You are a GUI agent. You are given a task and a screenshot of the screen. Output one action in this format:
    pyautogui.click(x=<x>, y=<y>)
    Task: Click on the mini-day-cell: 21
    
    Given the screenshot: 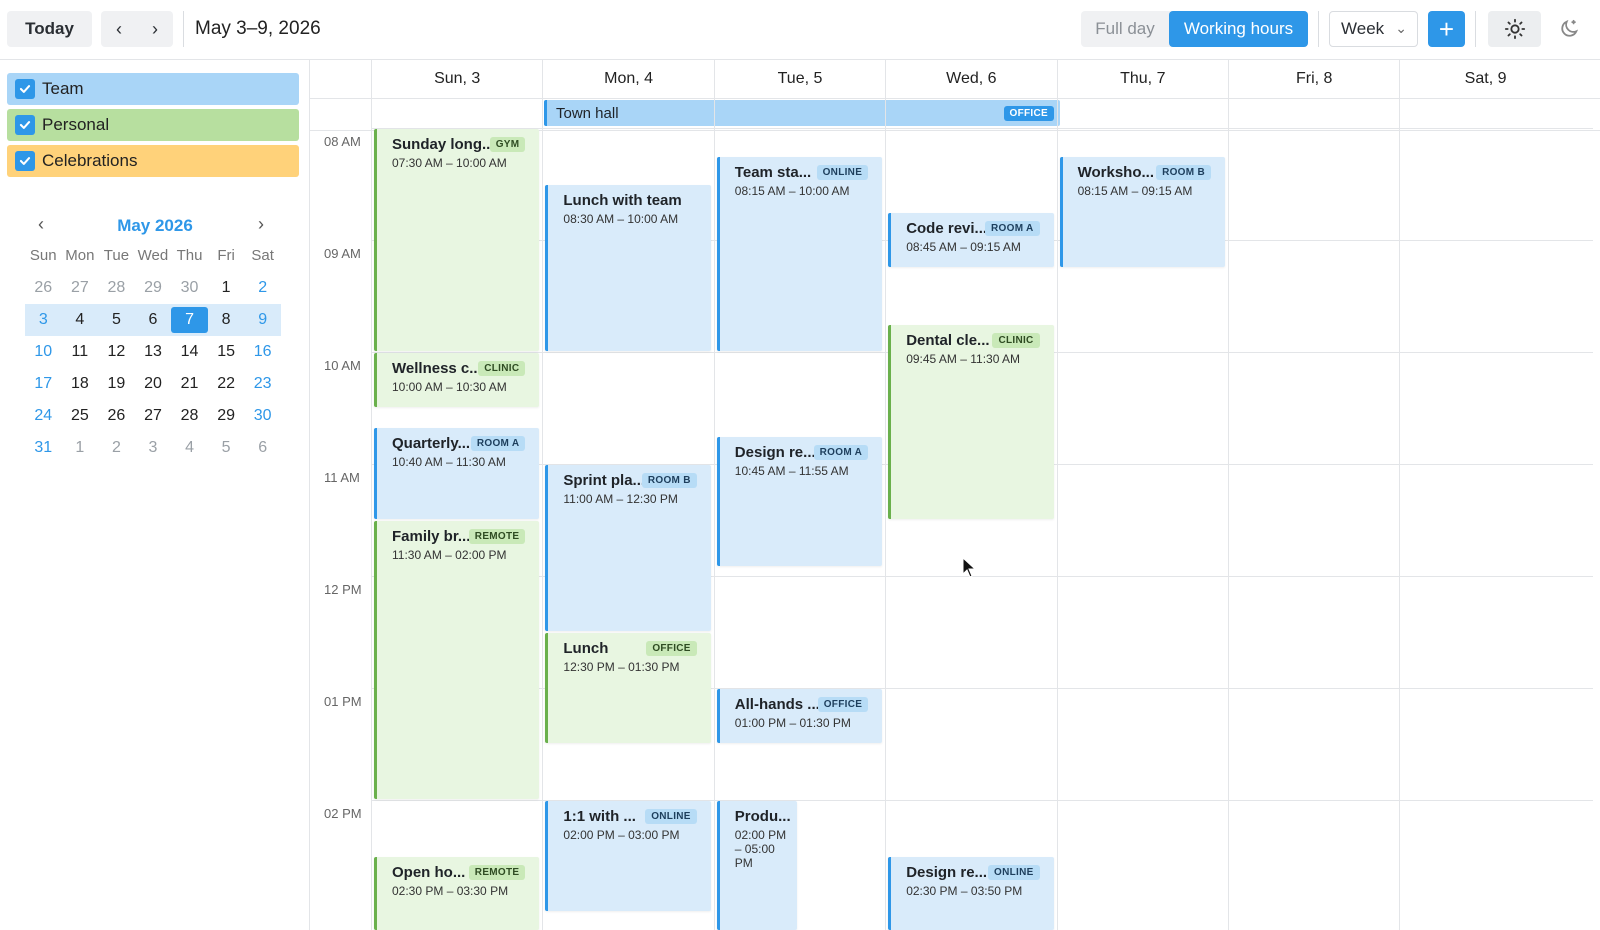 What is the action you would take?
    pyautogui.click(x=189, y=384)
    